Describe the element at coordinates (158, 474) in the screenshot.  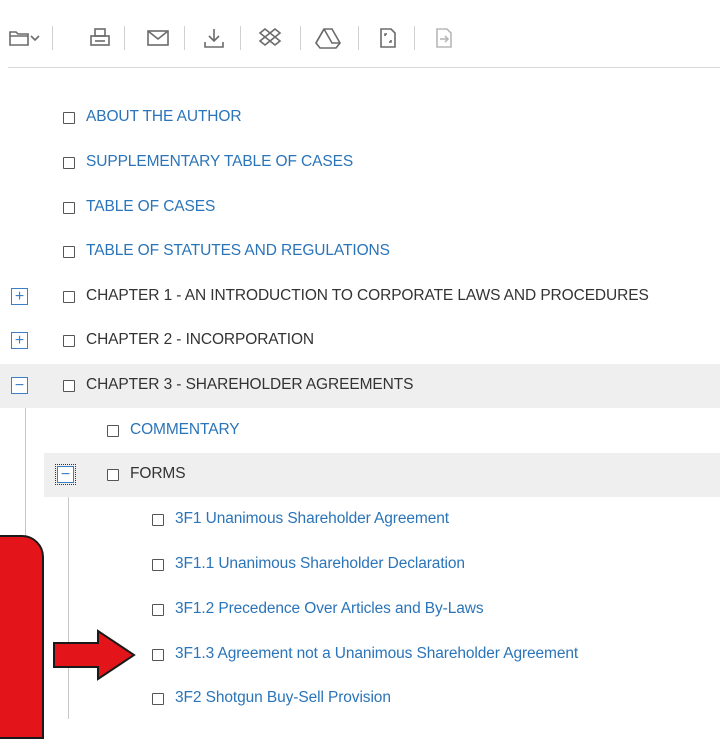
I see `tree-item-forms: FORMS` at that location.